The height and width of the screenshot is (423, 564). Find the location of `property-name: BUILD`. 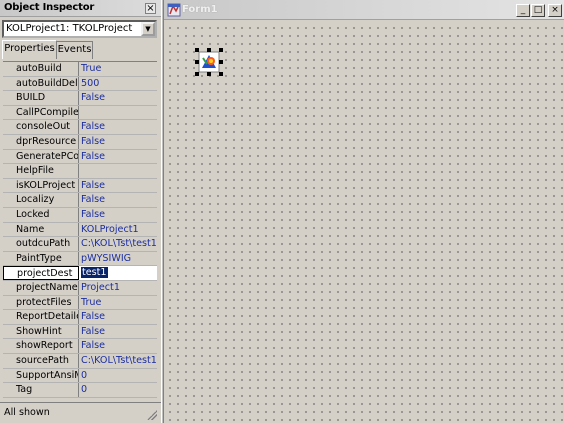

property-name: BUILD is located at coordinates (41, 98).